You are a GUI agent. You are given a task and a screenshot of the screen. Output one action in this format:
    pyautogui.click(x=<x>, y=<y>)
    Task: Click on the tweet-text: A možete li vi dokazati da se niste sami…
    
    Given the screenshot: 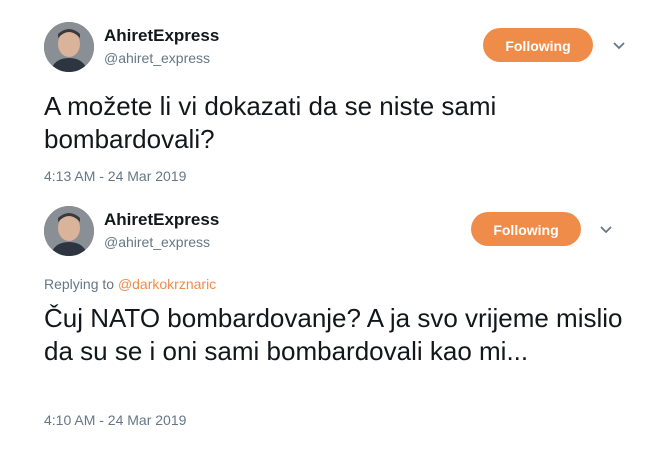 What is the action you would take?
    pyautogui.click(x=270, y=122)
    